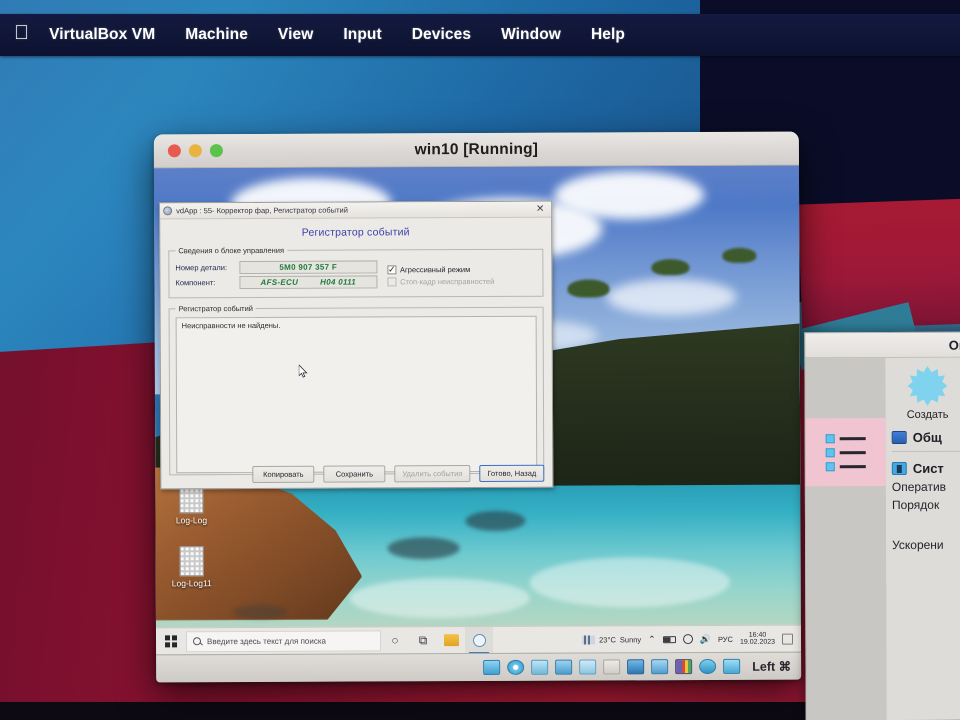  Describe the element at coordinates (899, 437) in the screenshot. I see `general-monitor-icon` at that location.